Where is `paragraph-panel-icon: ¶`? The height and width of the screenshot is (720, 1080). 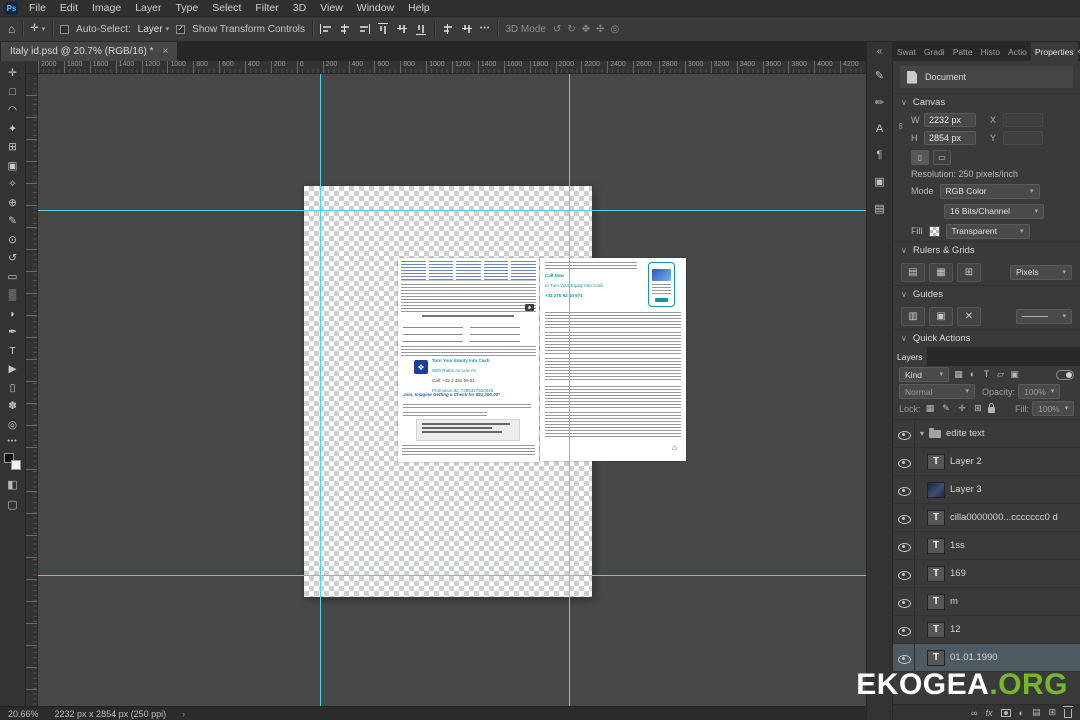 paragraph-panel-icon: ¶ is located at coordinates (880, 155).